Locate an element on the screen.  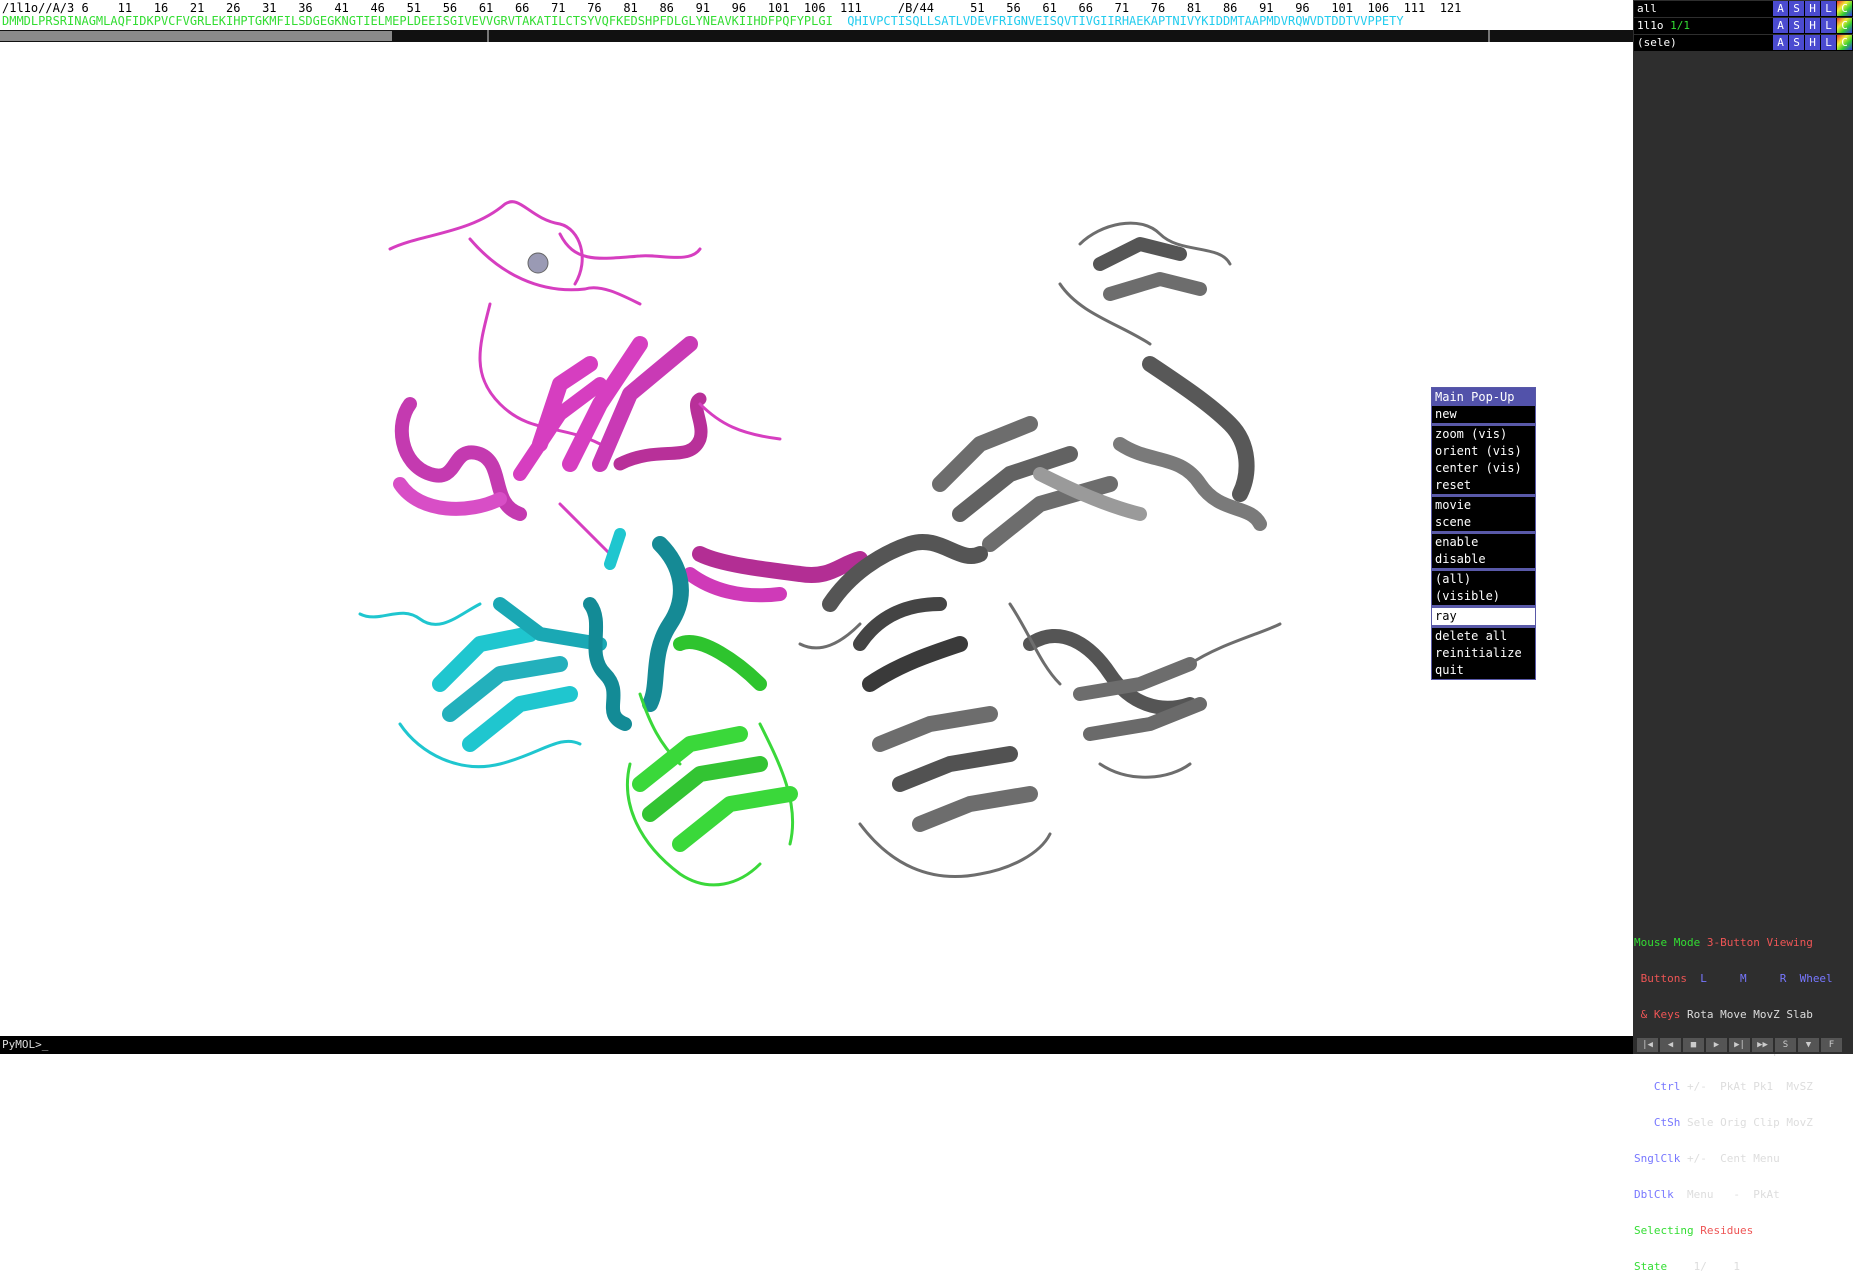
step-back-button: ◀ is located at coordinates (1670, 1045).